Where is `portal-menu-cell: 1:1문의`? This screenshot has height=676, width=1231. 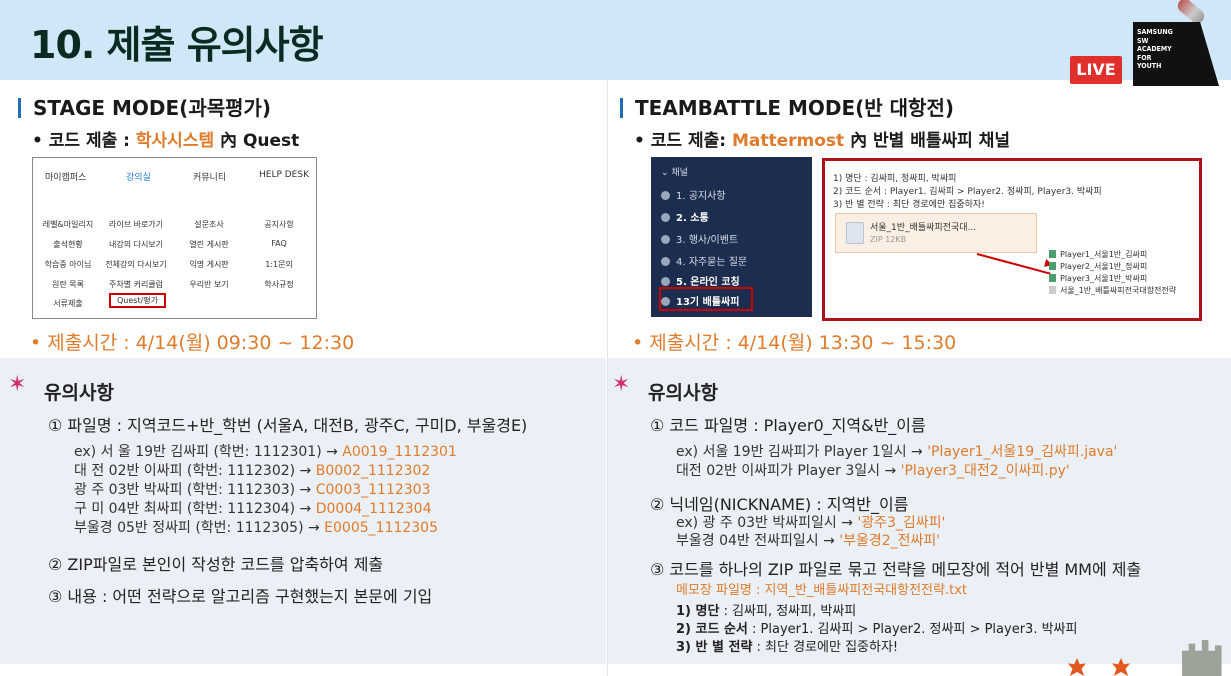 portal-menu-cell: 1:1문의 is located at coordinates (279, 264).